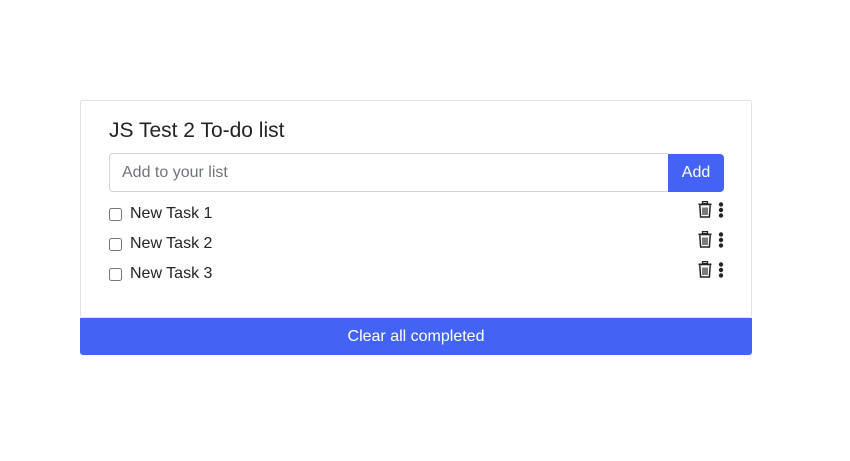 This screenshot has height=461, width=850. What do you see at coordinates (388, 172) in the screenshot?
I see `task-input` at bounding box center [388, 172].